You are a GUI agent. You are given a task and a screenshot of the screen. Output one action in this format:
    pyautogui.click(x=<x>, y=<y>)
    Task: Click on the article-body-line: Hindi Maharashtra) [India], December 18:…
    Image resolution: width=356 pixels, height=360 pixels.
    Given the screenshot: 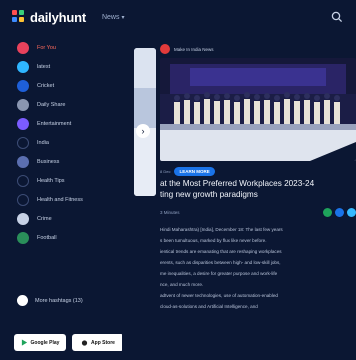 What is the action you would take?
    pyautogui.click(x=221, y=229)
    